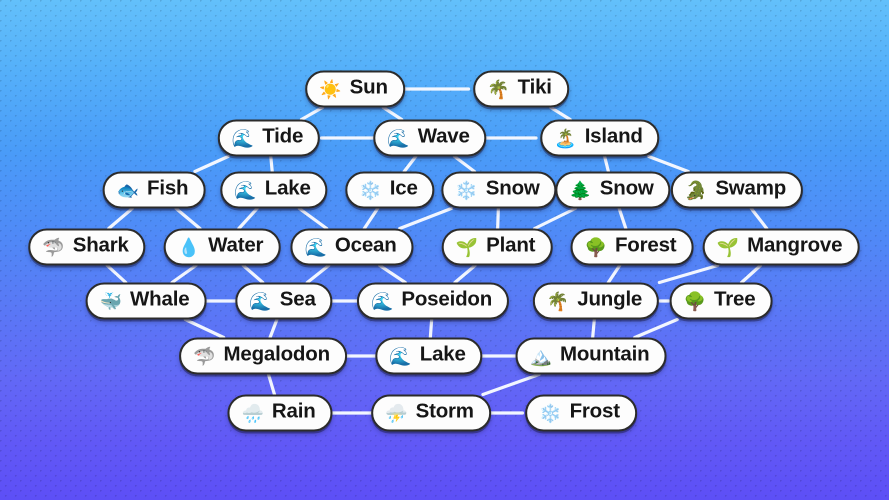 This screenshot has width=889, height=500. I want to click on node-lake1: 🌊 Lake, so click(274, 190).